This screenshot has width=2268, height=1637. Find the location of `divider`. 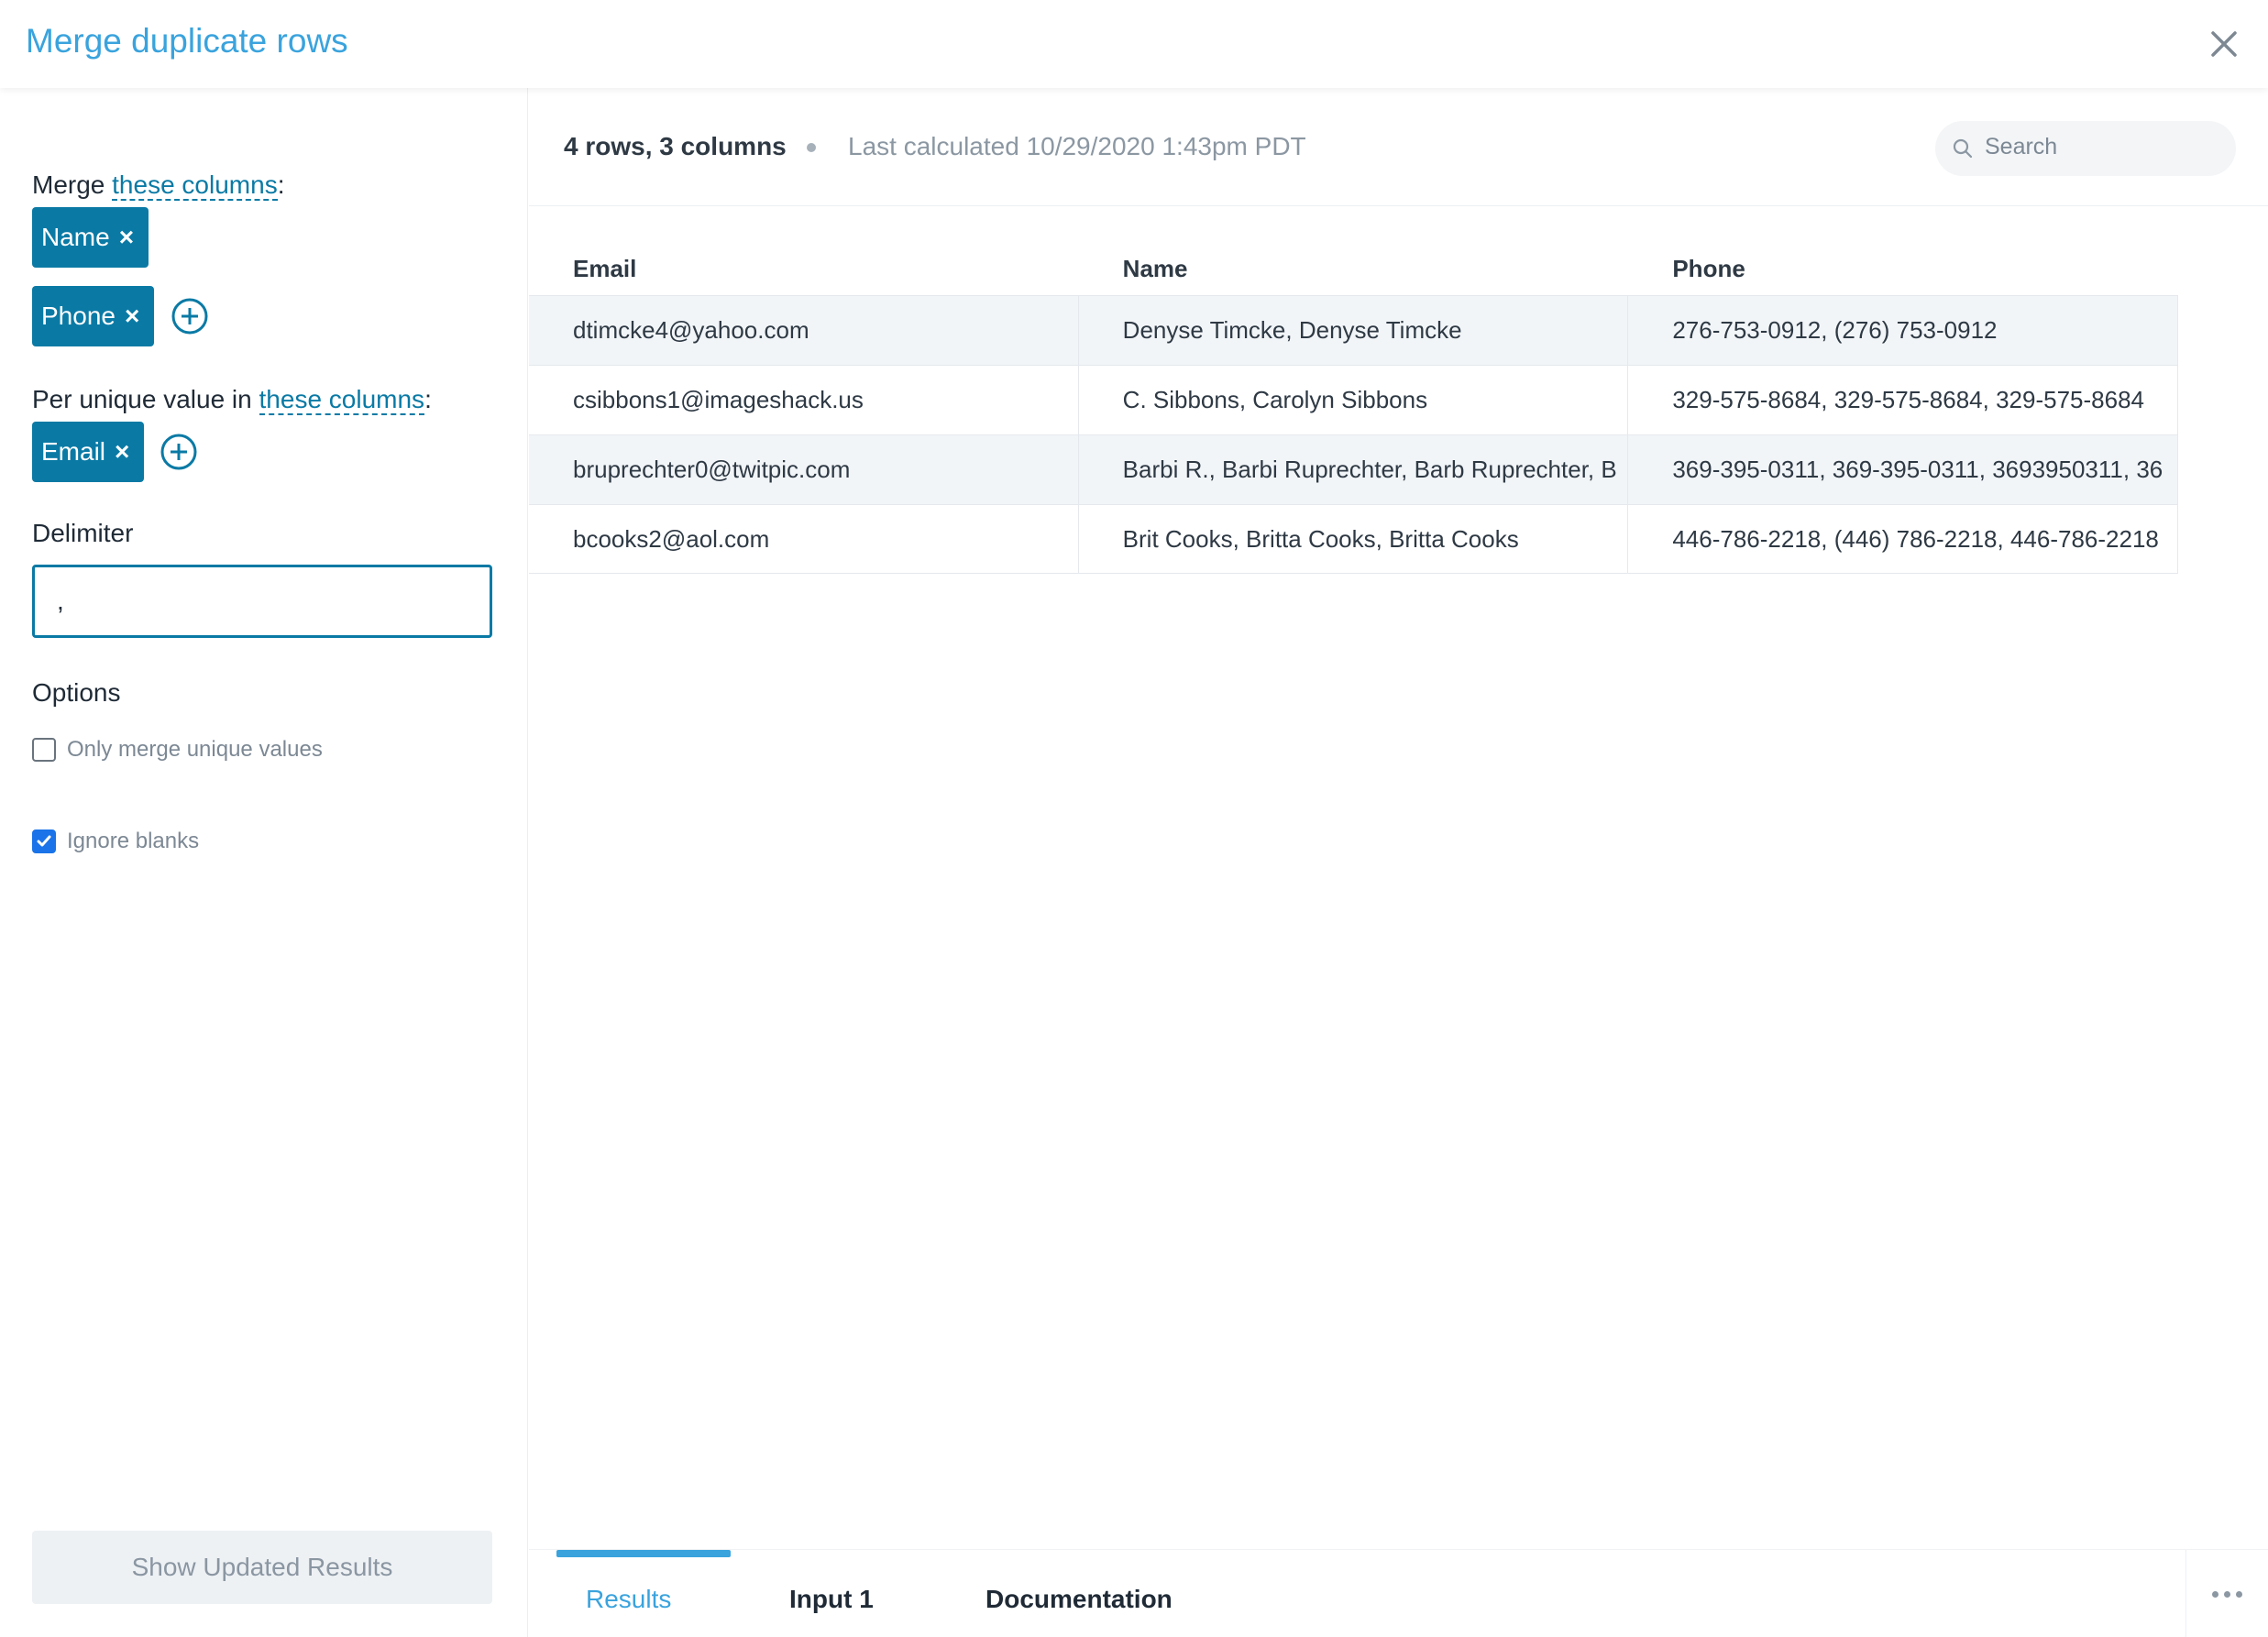

divider is located at coordinates (1398, 206).